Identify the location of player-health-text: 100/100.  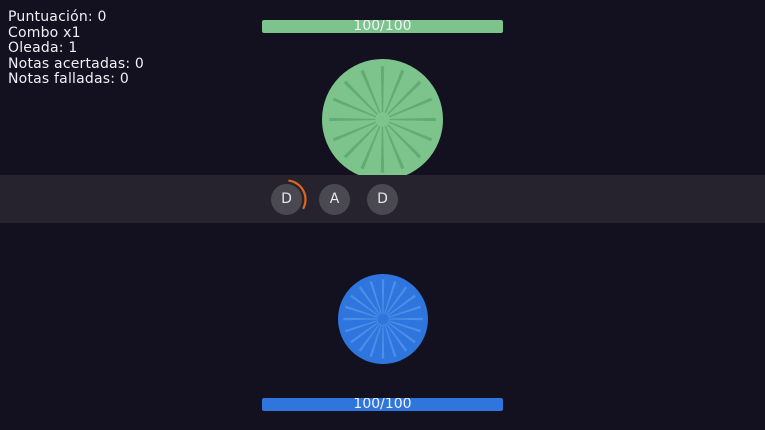
(382, 404).